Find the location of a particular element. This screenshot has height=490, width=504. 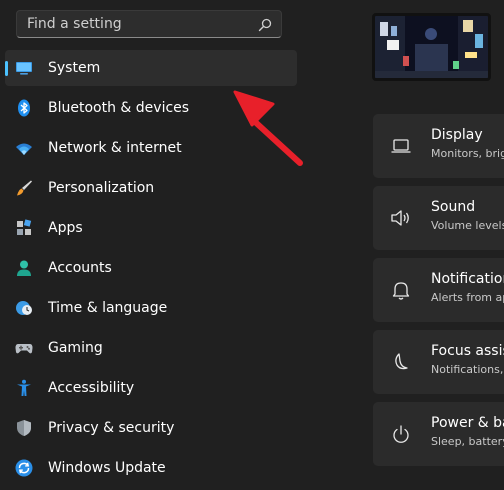

card-subtitle: Notifications, is located at coordinates (467, 369).